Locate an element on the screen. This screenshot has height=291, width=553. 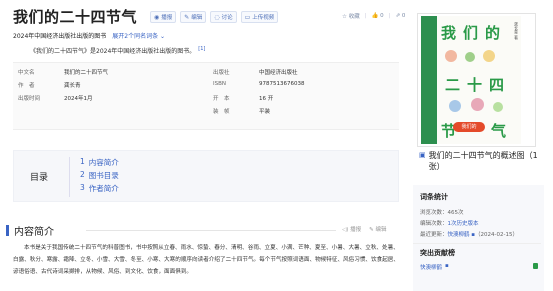
info-row: 作 者龚长青 is located at coordinates (49, 86).